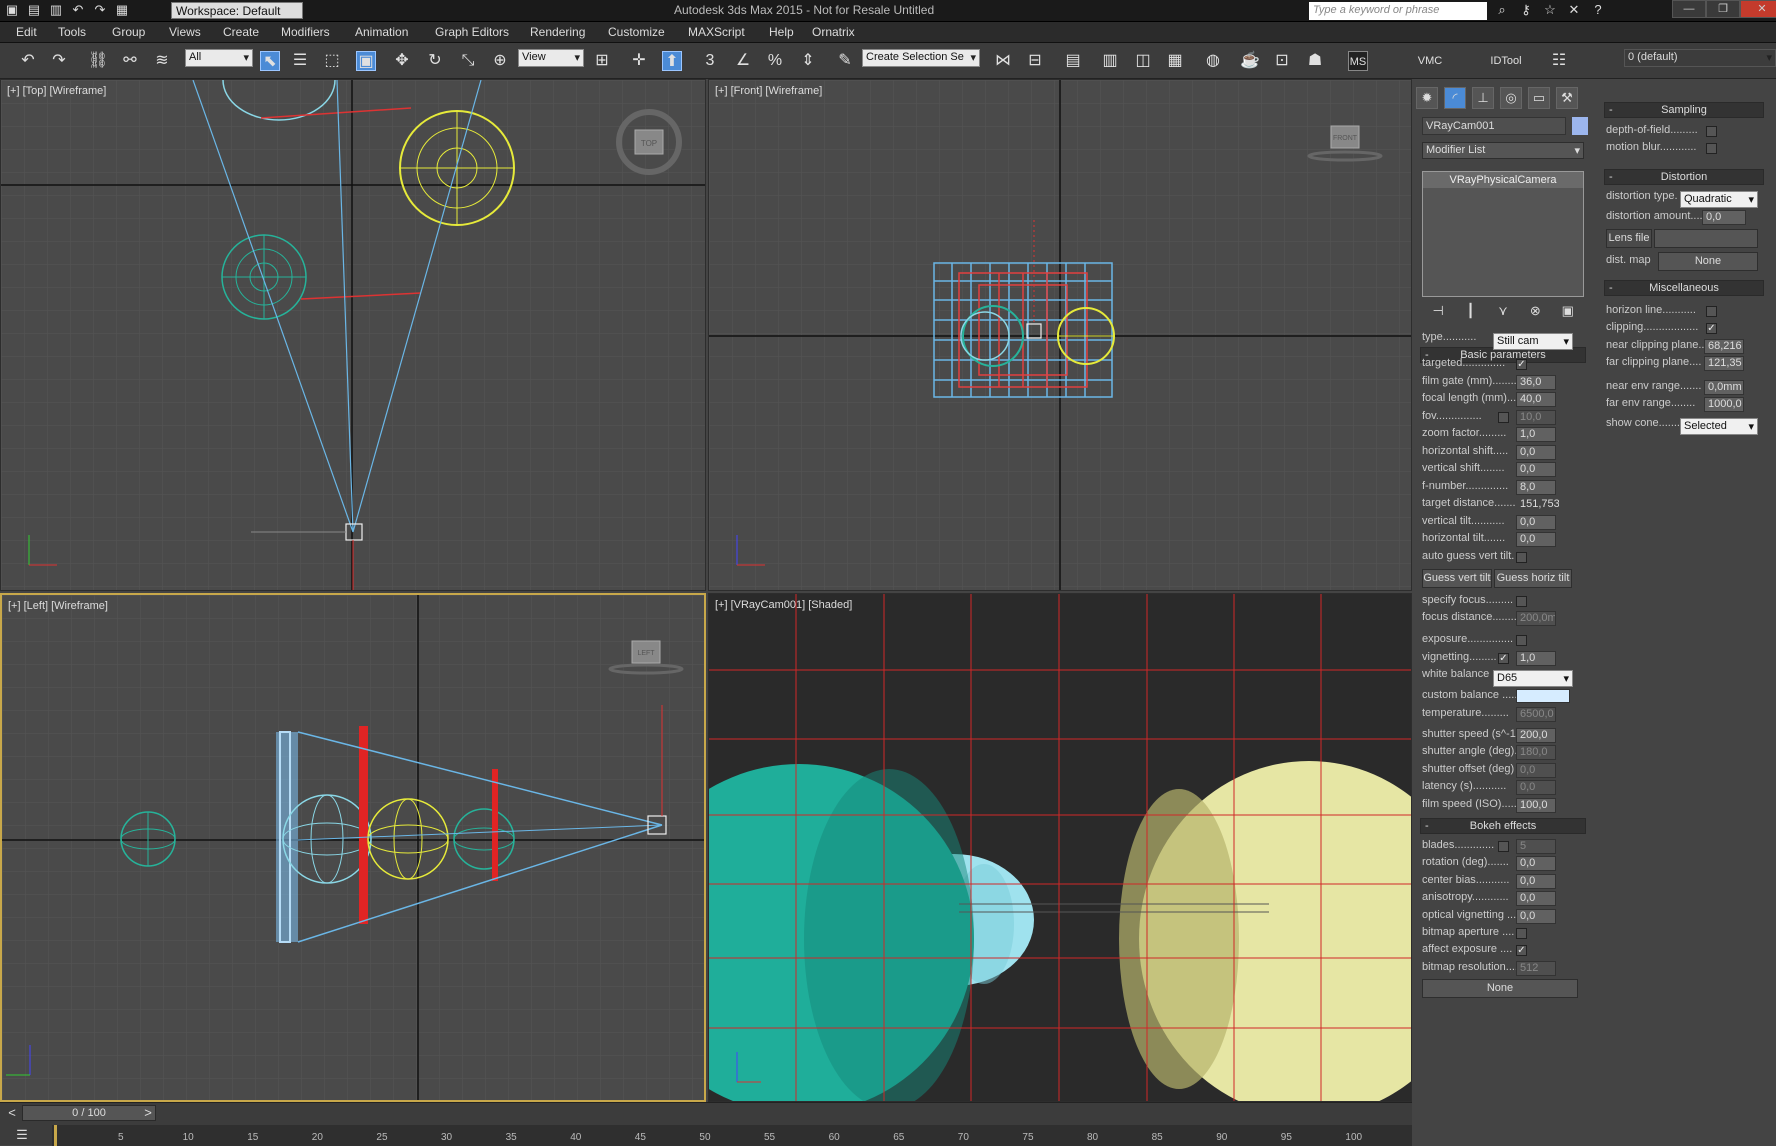 This screenshot has width=1776, height=1146. What do you see at coordinates (1345, 138) in the screenshot?
I see `viewcube-label: FRONT` at bounding box center [1345, 138].